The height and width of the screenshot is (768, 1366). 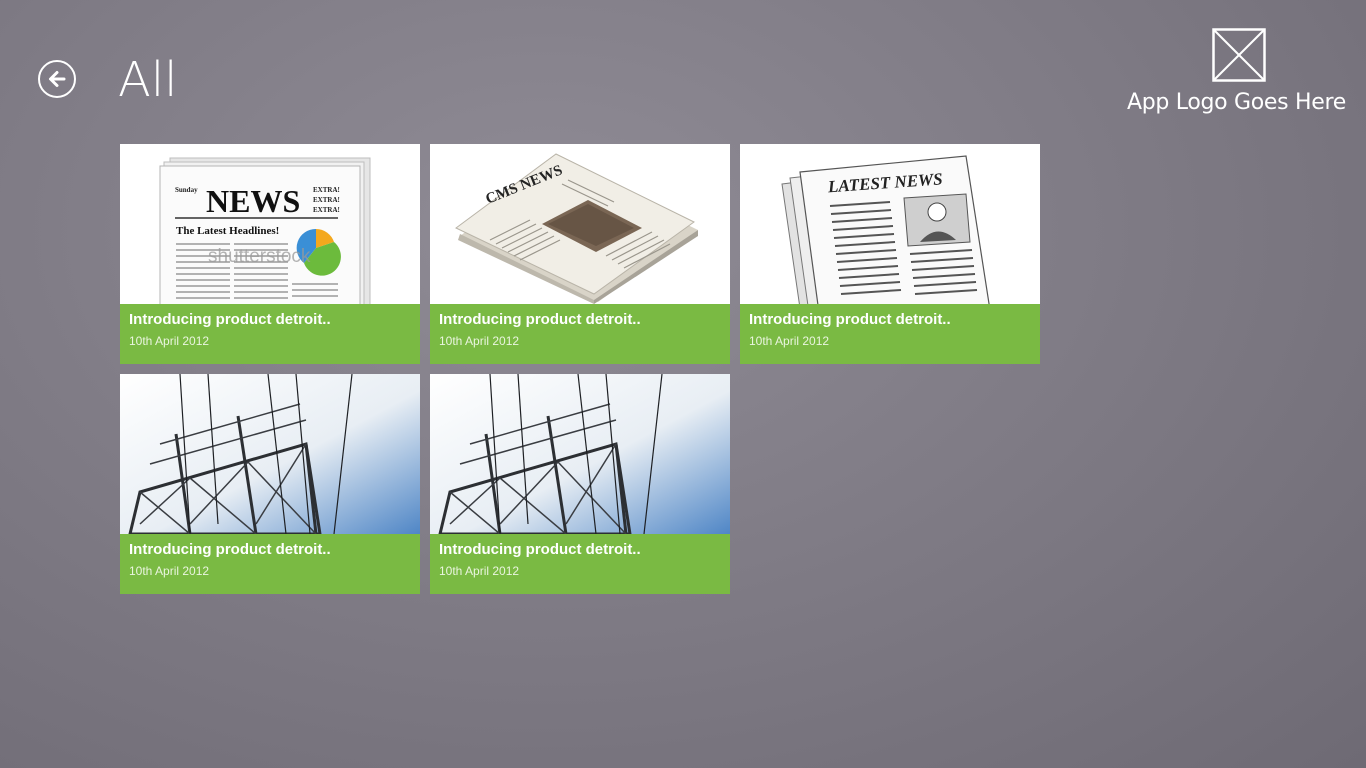 I want to click on news-extra-text-3: EXTRA!, so click(x=326, y=210).